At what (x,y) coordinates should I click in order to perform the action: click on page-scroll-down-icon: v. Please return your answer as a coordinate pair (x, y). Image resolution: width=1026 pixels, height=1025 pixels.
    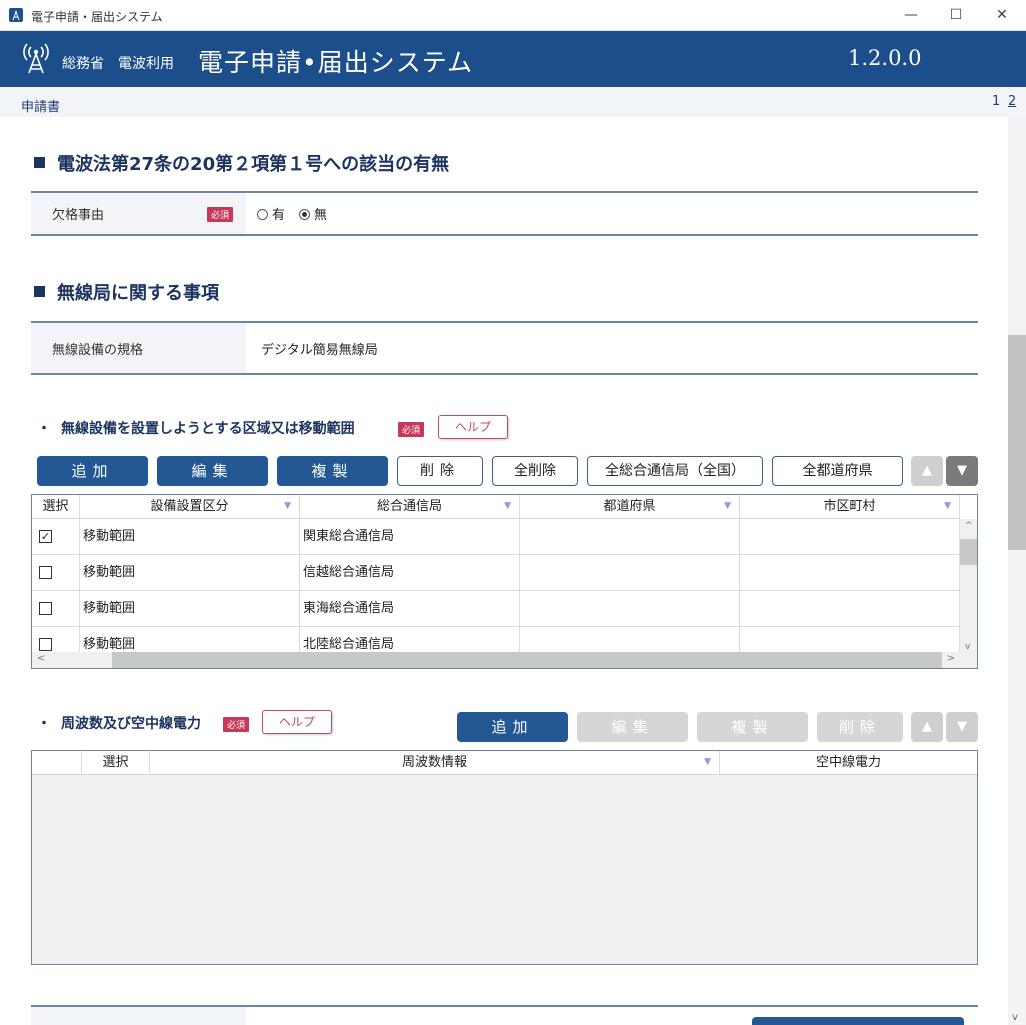
    Looking at the image, I should click on (1015, 1017).